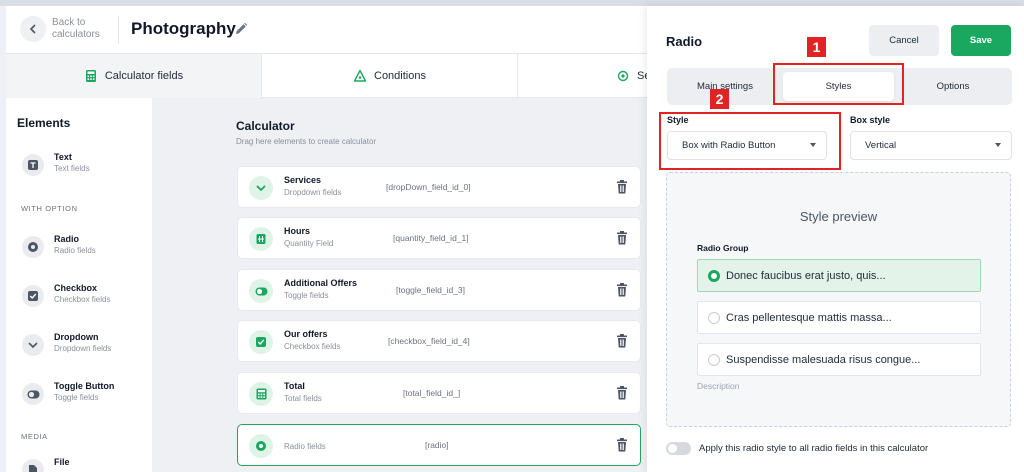  Describe the element at coordinates (431, 290) in the screenshot. I see `field-id: [toggle_field_id_3]` at that location.